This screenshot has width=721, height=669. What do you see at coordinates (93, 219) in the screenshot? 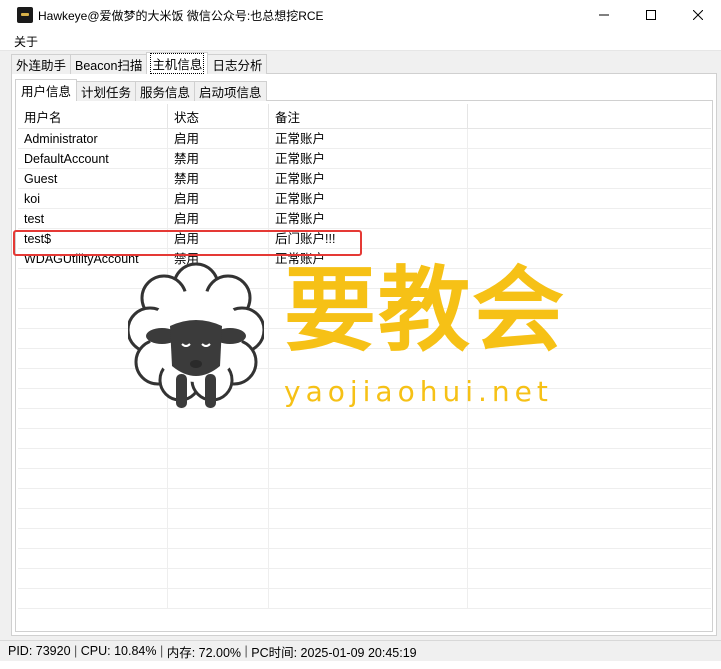
I see `cell-username: test` at bounding box center [93, 219].